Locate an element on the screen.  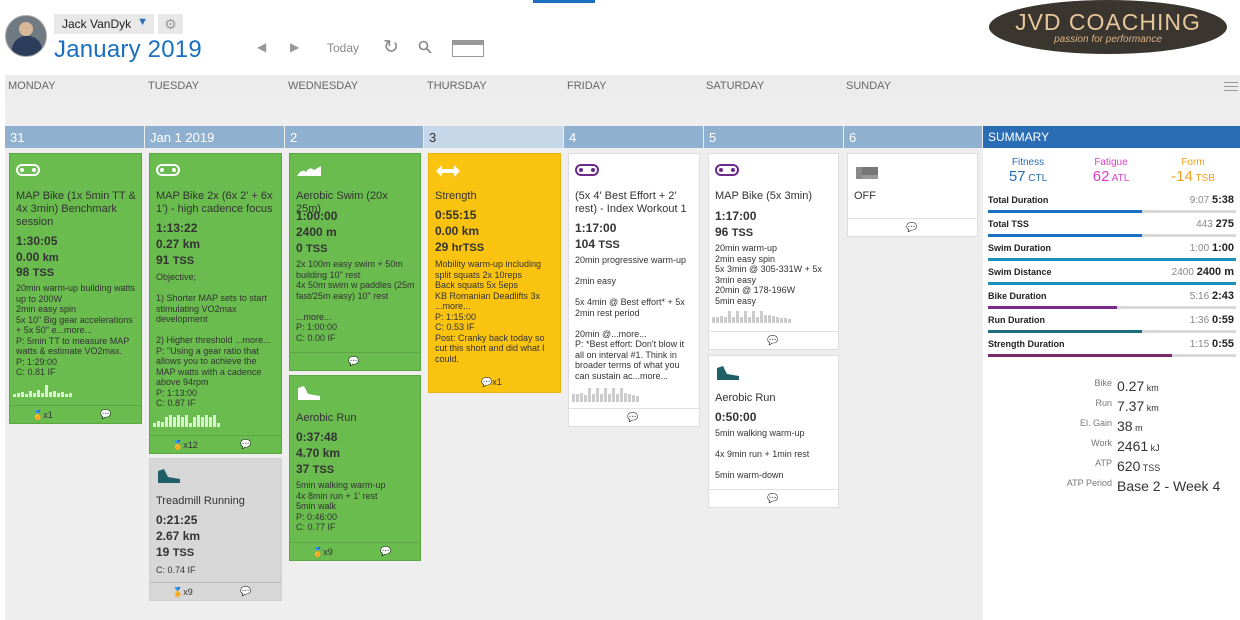
next-month-icon: ▶ is located at coordinates (294, 47).